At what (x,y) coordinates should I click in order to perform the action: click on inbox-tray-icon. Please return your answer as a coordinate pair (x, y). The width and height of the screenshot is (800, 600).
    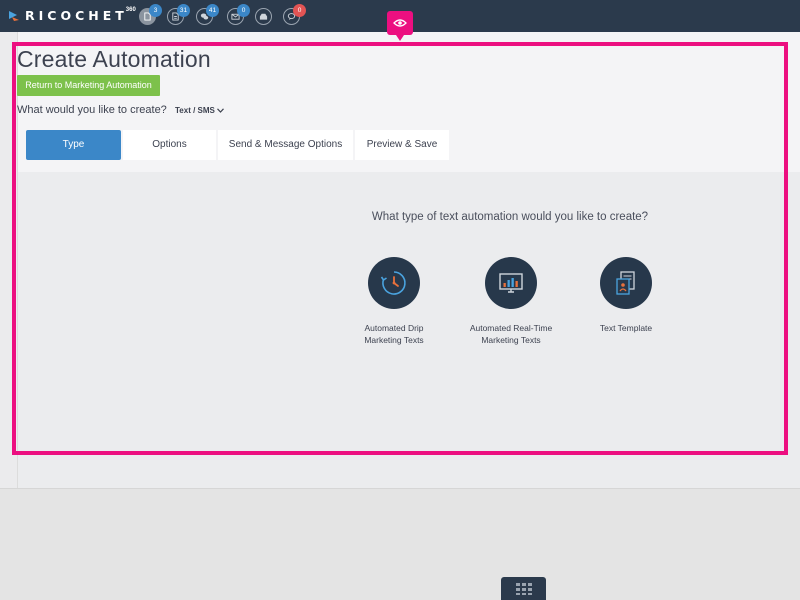
    Looking at the image, I should click on (263, 16).